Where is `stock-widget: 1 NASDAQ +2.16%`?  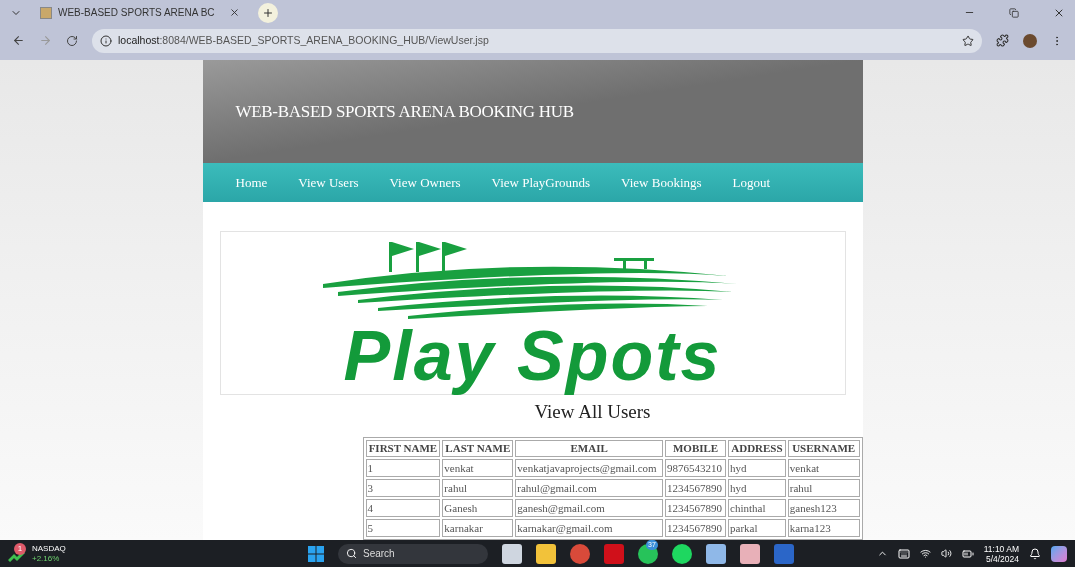 stock-widget: 1 NASDAQ +2.16% is located at coordinates (158, 553).